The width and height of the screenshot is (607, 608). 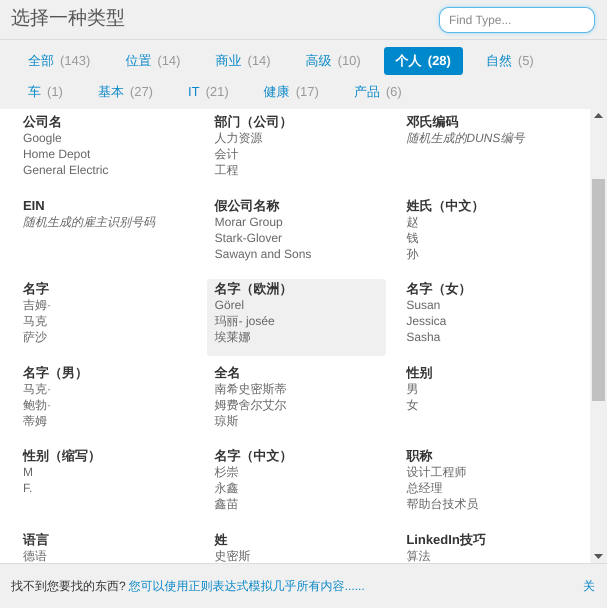 What do you see at coordinates (104, 401) in the screenshot?
I see `type-option: 名字（男） 马克· 鲍勃· 蒂姆` at bounding box center [104, 401].